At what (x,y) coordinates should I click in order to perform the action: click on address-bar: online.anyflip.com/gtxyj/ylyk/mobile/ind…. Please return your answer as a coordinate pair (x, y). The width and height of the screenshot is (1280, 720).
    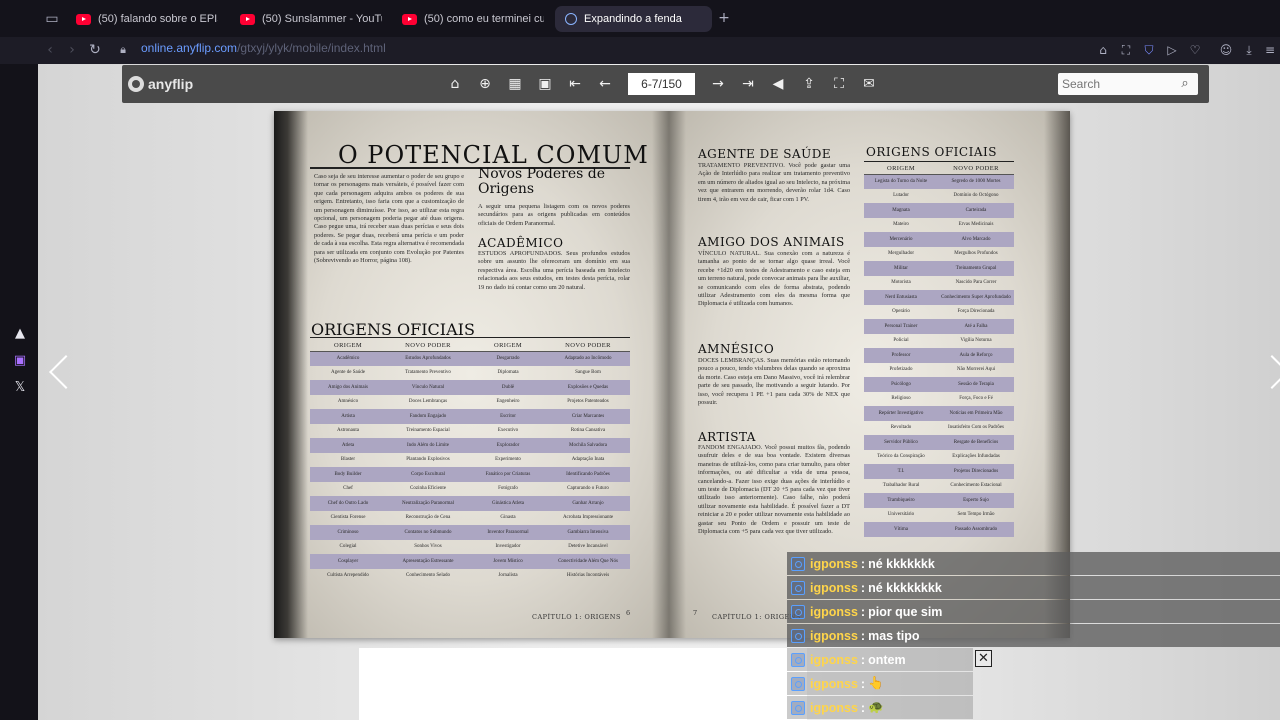
    Looking at the image, I should click on (263, 48).